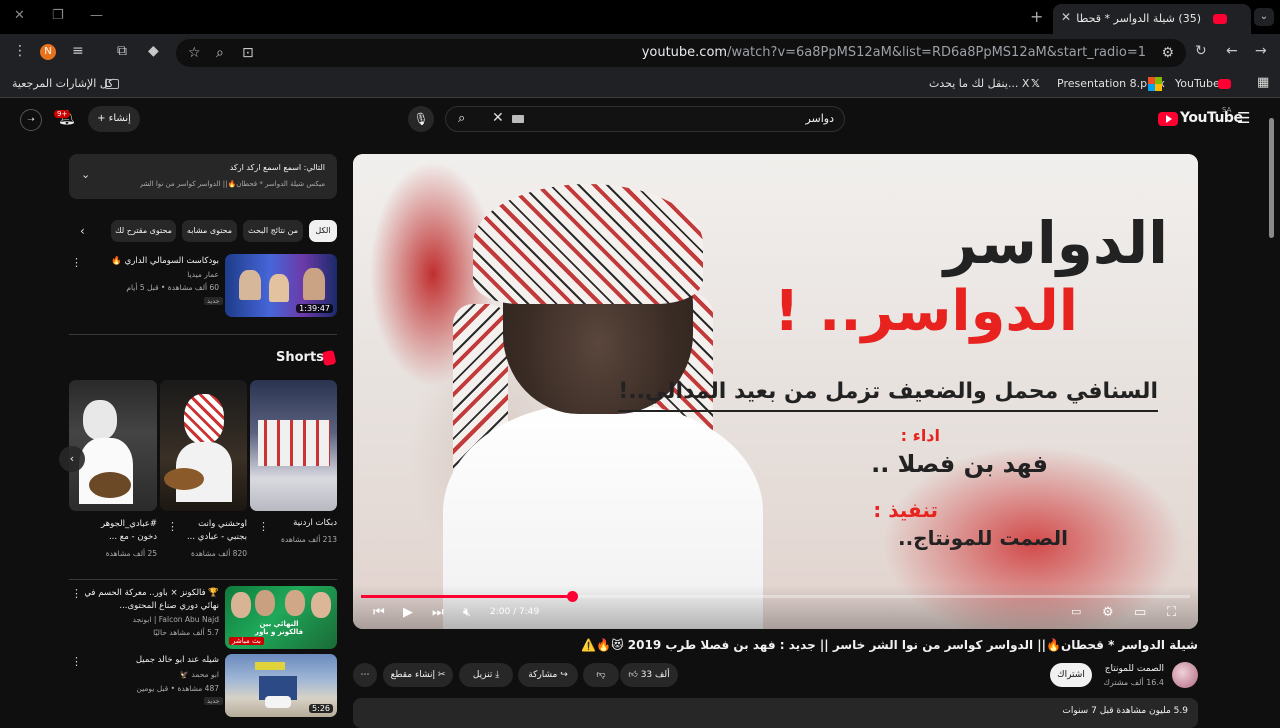 The image size is (1280, 728). Describe the element at coordinates (151, 660) in the screenshot. I see `video-title: شيله عند ابو خالد جميل` at that location.